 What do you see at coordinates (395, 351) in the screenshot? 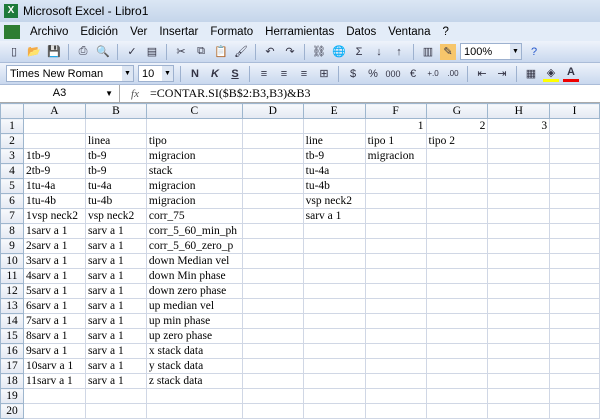
I see `cell-F16` at bounding box center [395, 351].